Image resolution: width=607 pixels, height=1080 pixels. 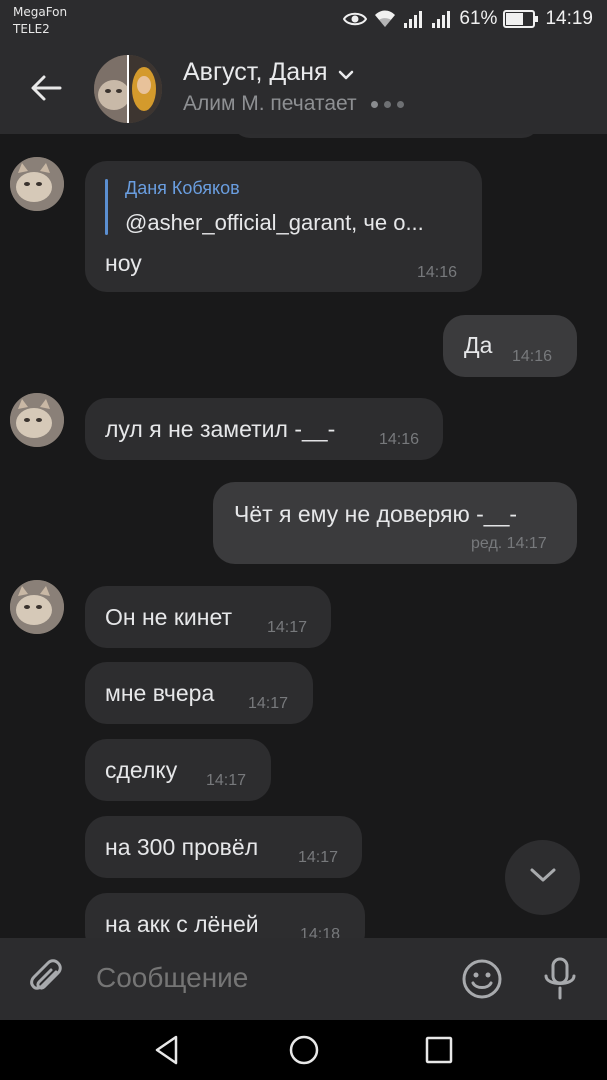 I want to click on typing-dots-icon, so click(x=387, y=104).